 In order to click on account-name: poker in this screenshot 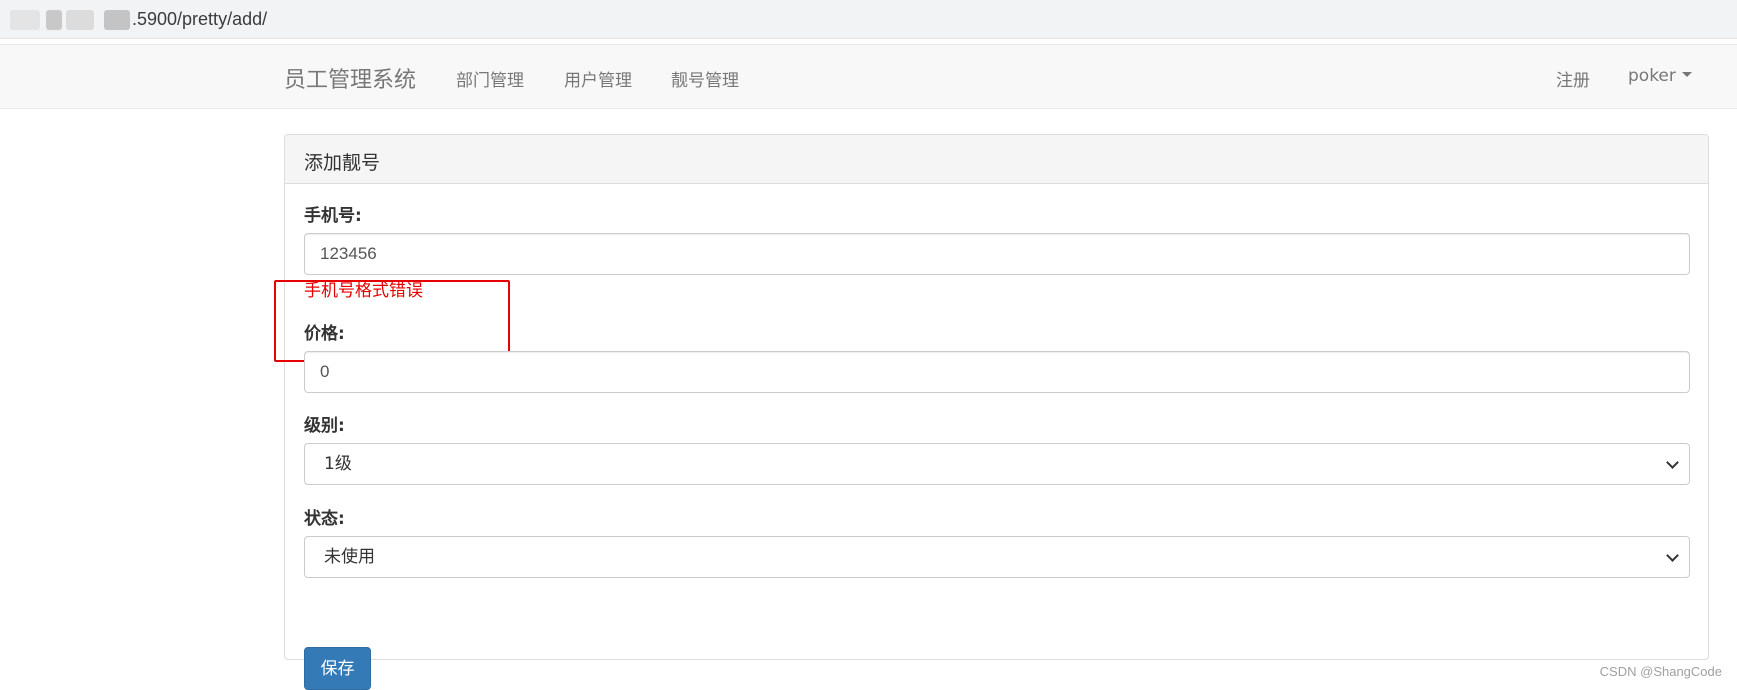, I will do `click(1652, 76)`.